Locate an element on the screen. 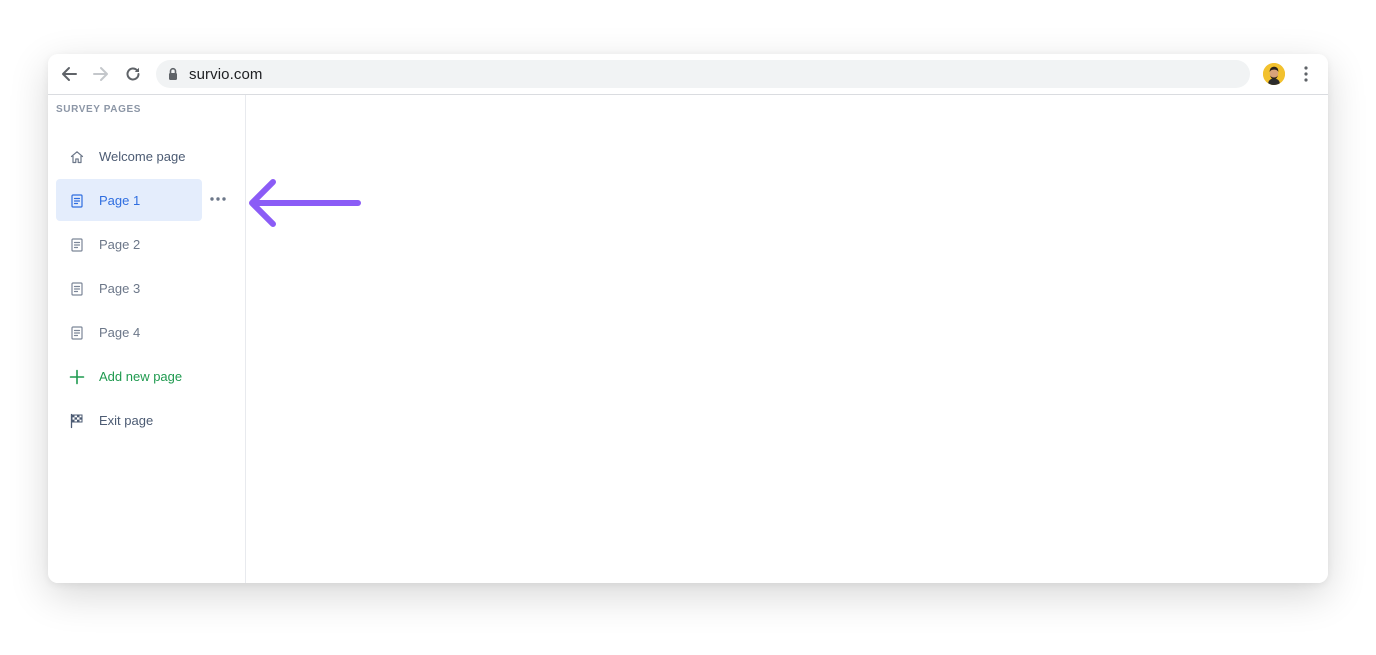 This screenshot has width=1376, height=655. sidebar-item-page-2: Page 2 is located at coordinates (129, 244).